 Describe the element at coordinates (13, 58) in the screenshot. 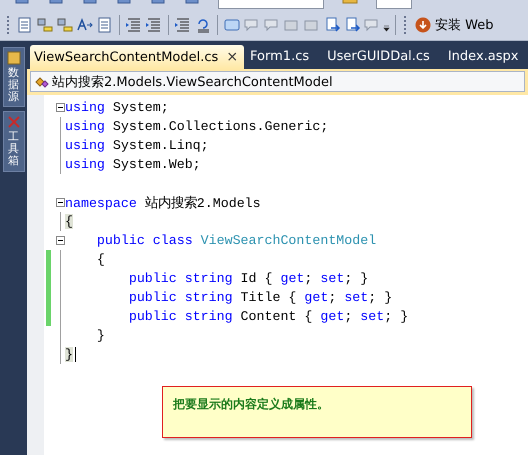

I see `database-icon` at that location.